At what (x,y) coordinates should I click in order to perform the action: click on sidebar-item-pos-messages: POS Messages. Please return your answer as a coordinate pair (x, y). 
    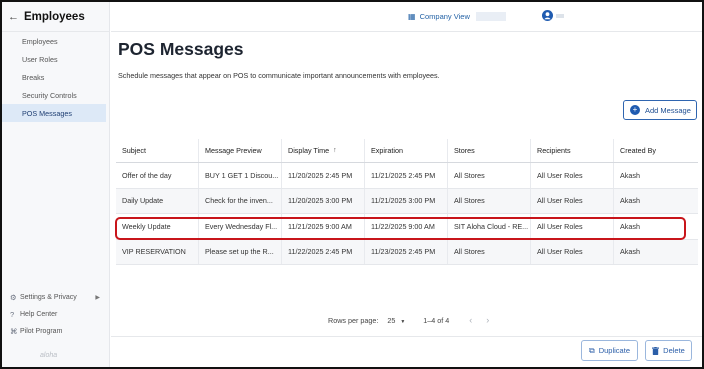
    Looking at the image, I should click on (54, 113).